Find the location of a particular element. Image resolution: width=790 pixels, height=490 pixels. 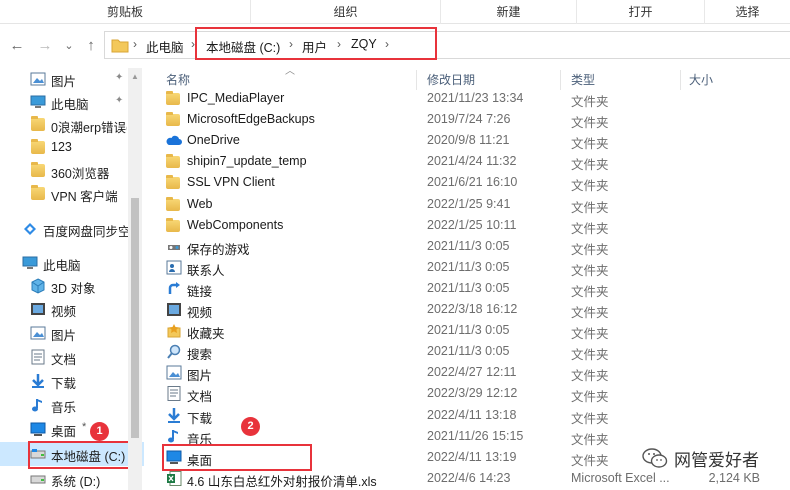

file-modified-date: 2019/7/24 7:26 is located at coordinates (469, 119).